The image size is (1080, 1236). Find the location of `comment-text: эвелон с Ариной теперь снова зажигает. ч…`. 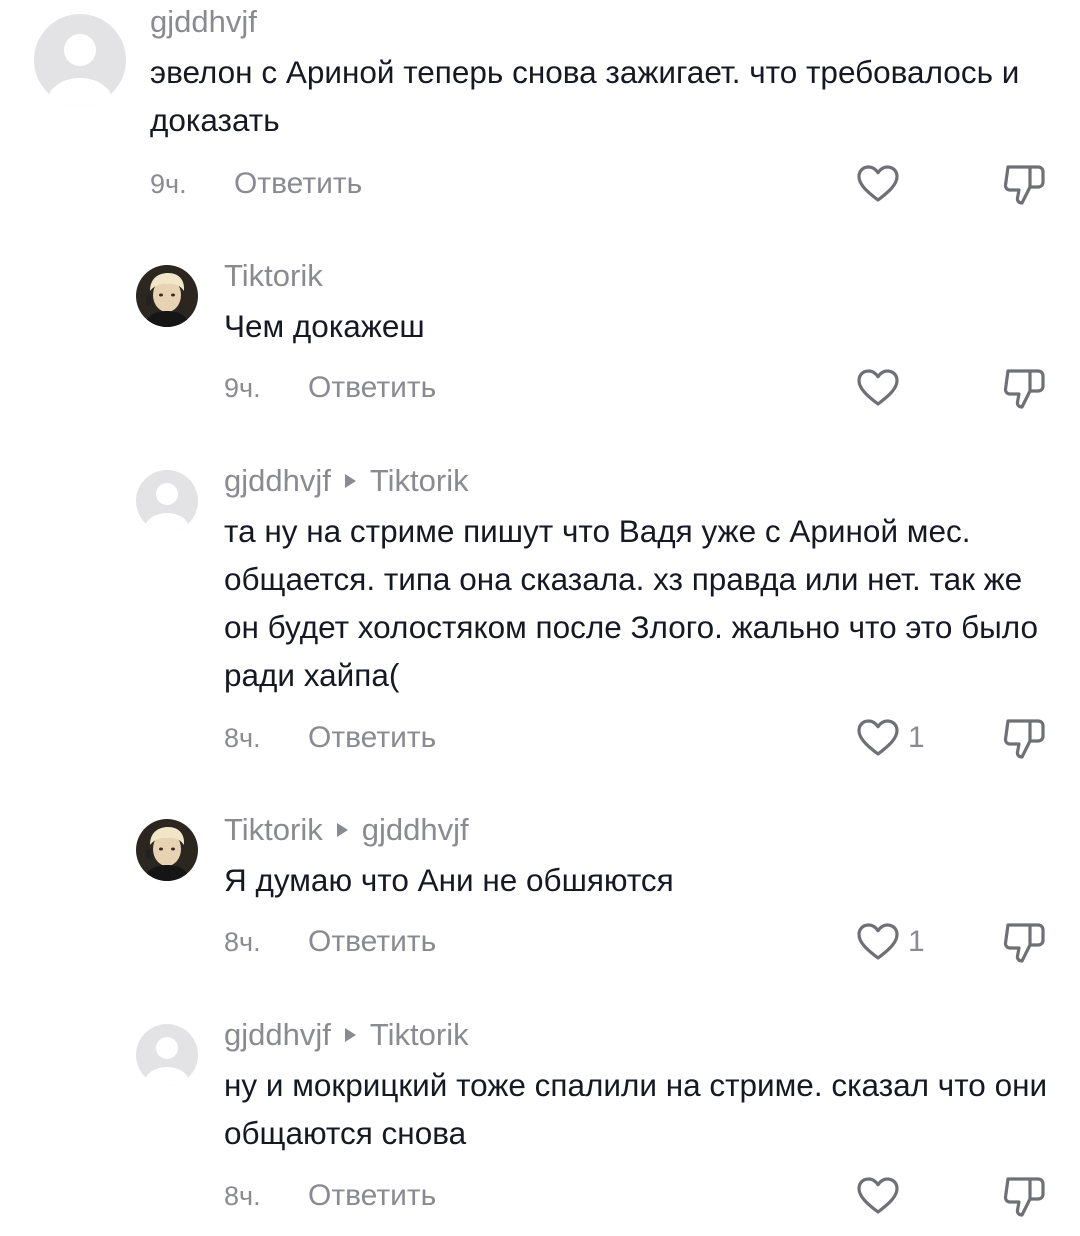

comment-text: эвелон с Ариной теперь снова зажигает. ч… is located at coordinates (585, 96).